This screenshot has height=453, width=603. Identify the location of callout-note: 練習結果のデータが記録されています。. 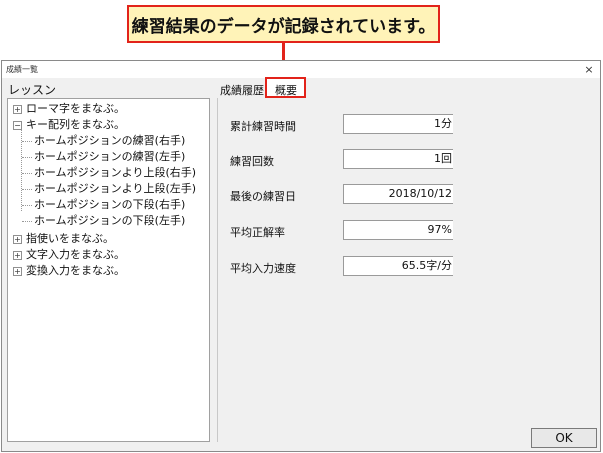
(283, 24).